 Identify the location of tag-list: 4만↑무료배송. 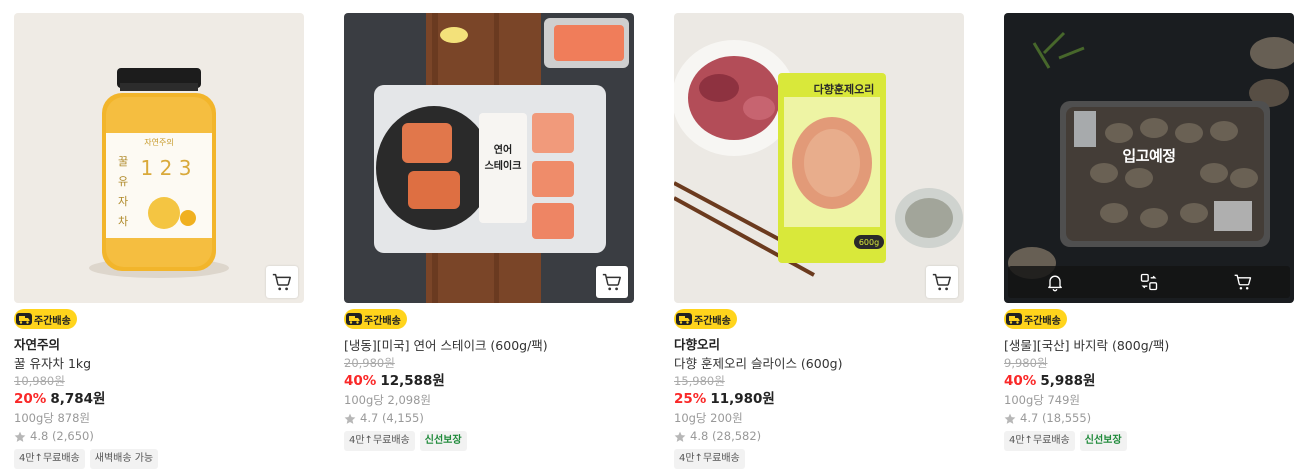
(819, 459).